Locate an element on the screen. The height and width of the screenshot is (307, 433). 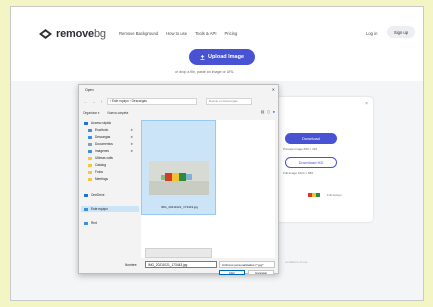
star-icon is located at coordinates (86, 123).